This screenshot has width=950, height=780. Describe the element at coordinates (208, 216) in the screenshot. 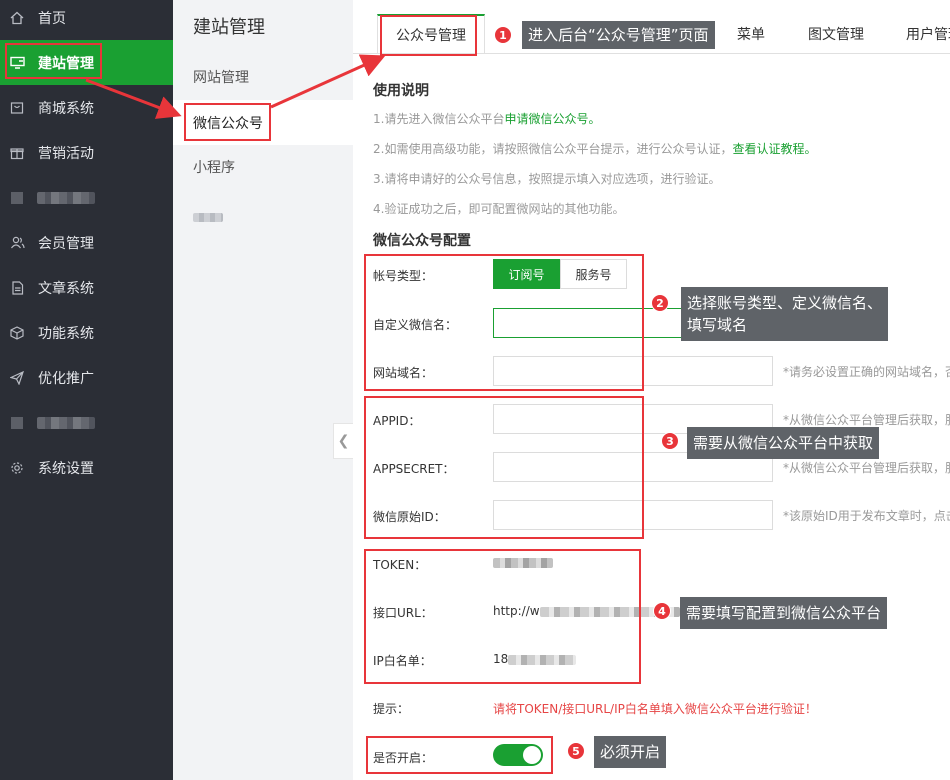

I see `submenu-item-blurred` at that location.